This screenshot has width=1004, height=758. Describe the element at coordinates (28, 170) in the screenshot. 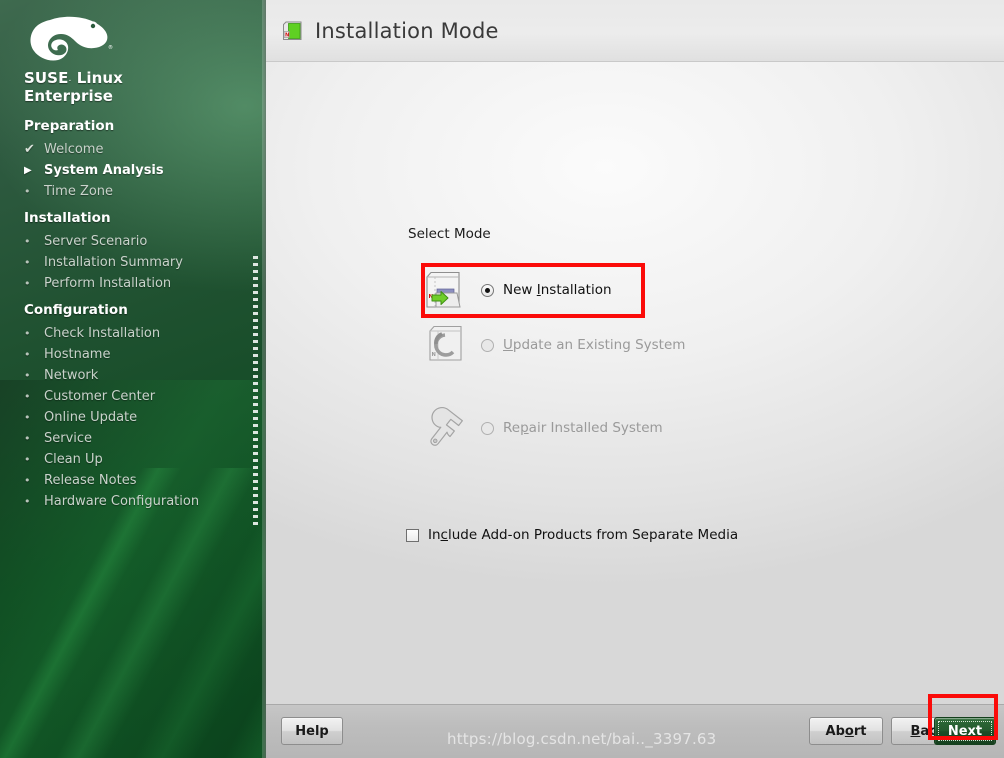

I see `arrow-right-icon: ▶` at that location.